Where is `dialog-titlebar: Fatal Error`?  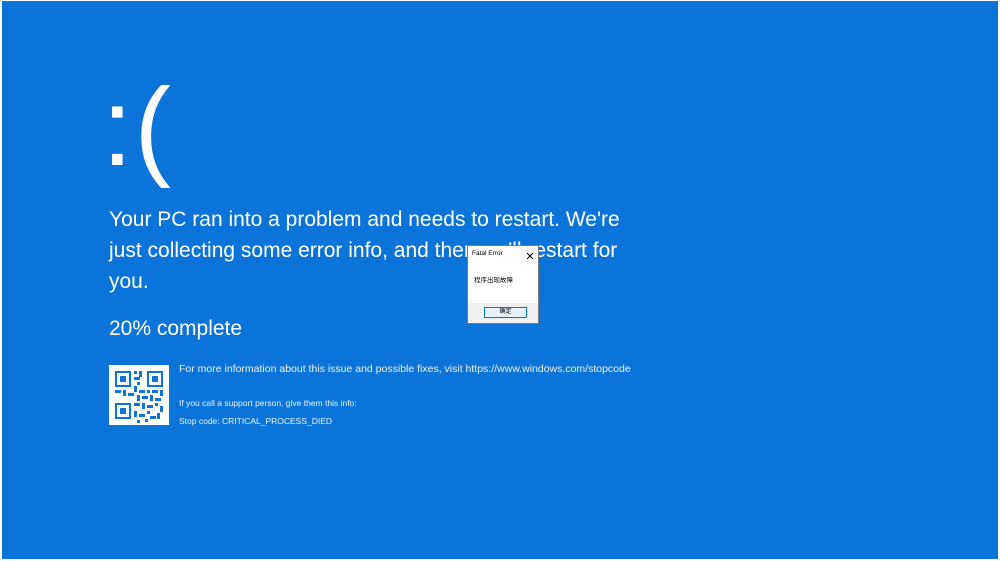
dialog-titlebar: Fatal Error is located at coordinates (503, 253).